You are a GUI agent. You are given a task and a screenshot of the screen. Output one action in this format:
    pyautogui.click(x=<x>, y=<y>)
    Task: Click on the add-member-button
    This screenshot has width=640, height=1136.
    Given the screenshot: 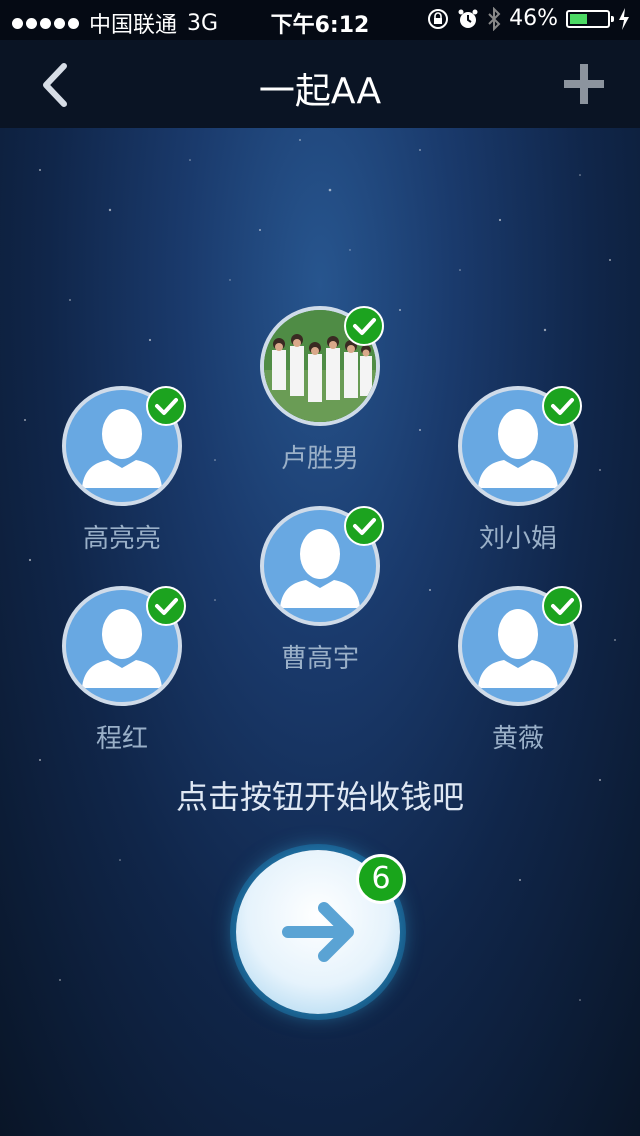 What is the action you would take?
    pyautogui.click(x=584, y=84)
    